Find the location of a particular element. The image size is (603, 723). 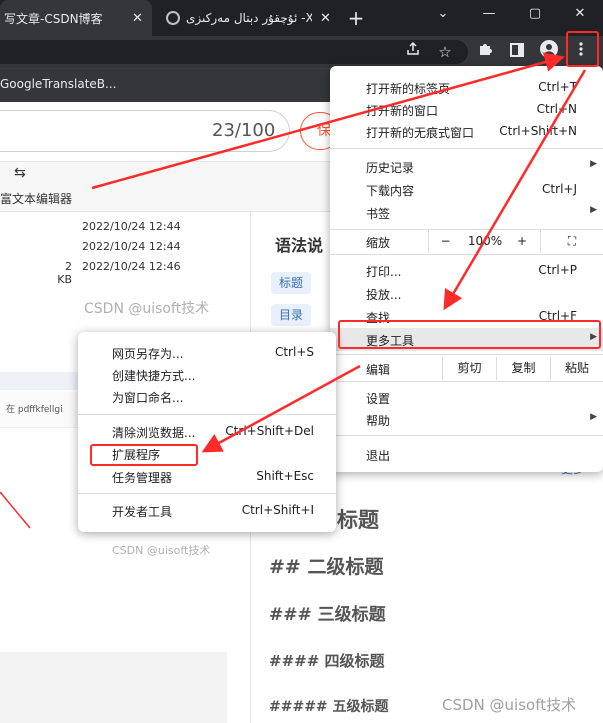

watermark: CSDN @uisoft技术 is located at coordinates (147, 309).